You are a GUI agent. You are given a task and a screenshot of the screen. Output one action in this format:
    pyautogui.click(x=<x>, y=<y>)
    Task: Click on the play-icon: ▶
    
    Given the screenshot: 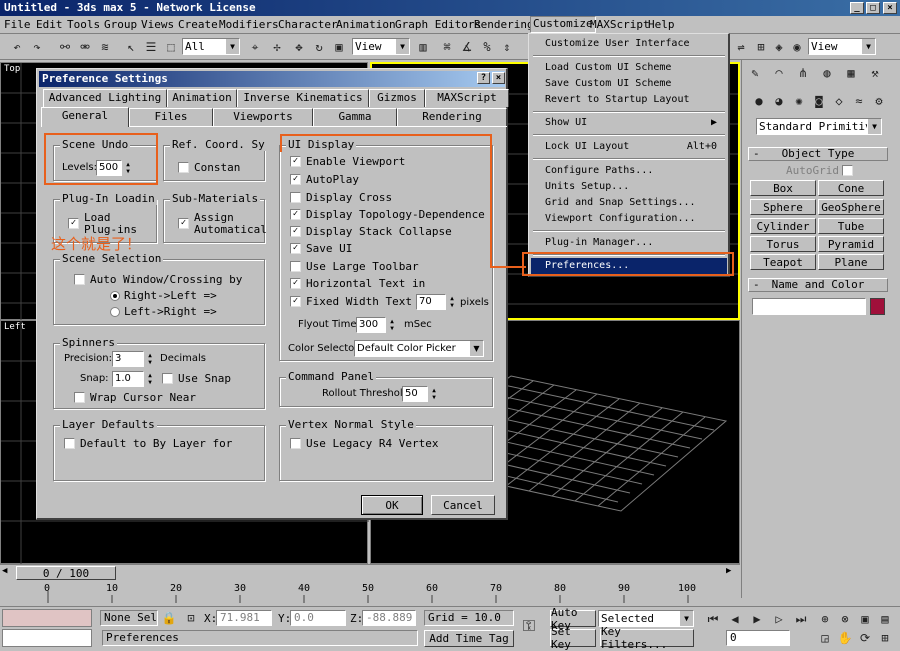 What is the action you would take?
    pyautogui.click(x=757, y=619)
    